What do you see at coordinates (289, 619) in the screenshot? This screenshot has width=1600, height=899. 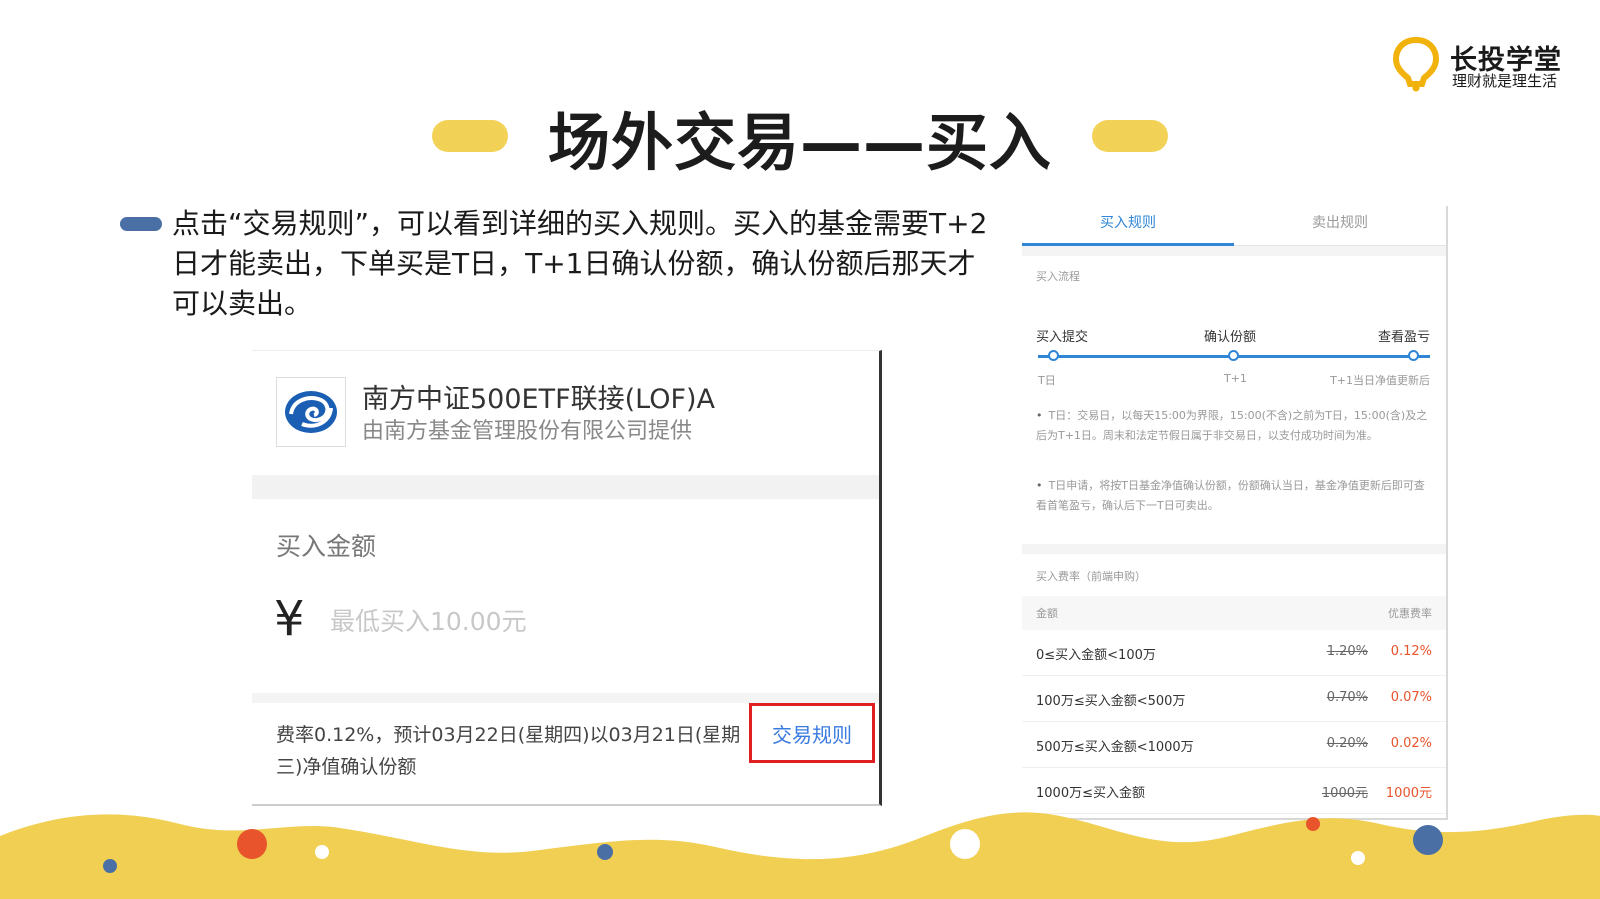 I see `yen-icon: ¥` at bounding box center [289, 619].